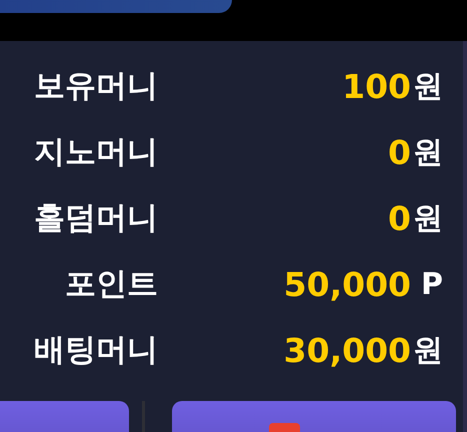 The width and height of the screenshot is (467, 432). I want to click on balance-label: 지노머니, so click(96, 152).